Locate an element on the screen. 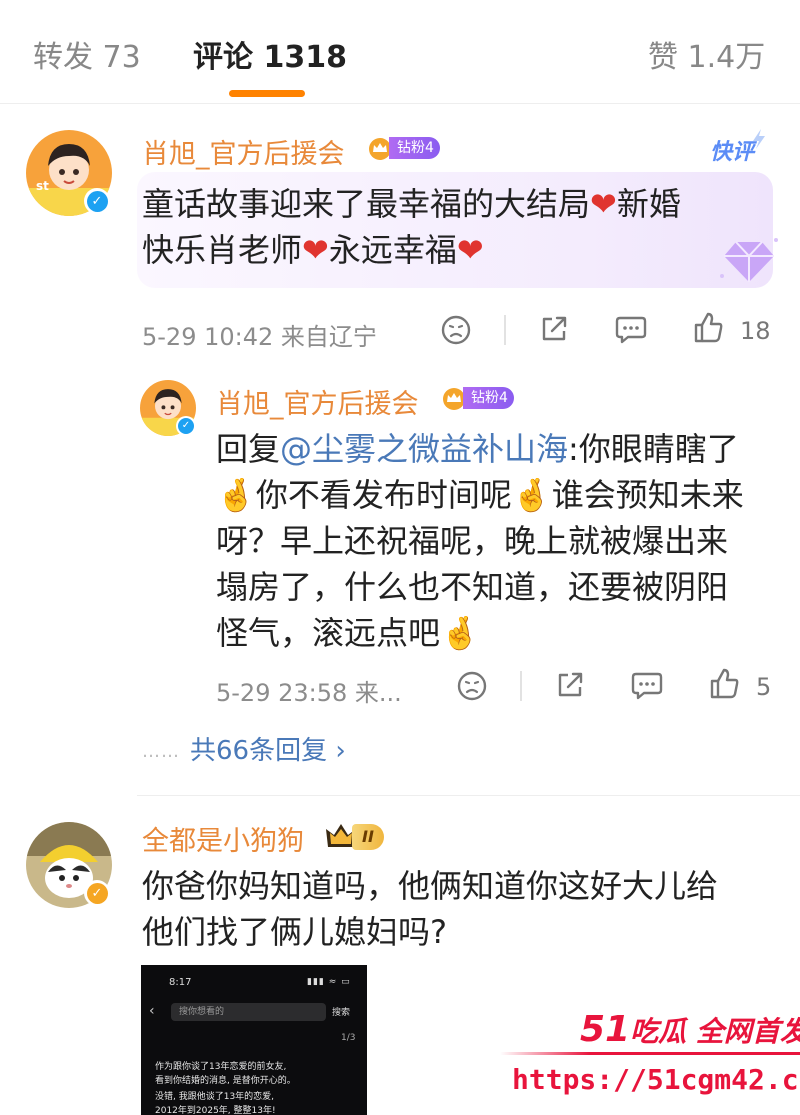 This screenshot has width=800, height=1115. reply-text-part: 怪气，滚远点吧 is located at coordinates (328, 633).